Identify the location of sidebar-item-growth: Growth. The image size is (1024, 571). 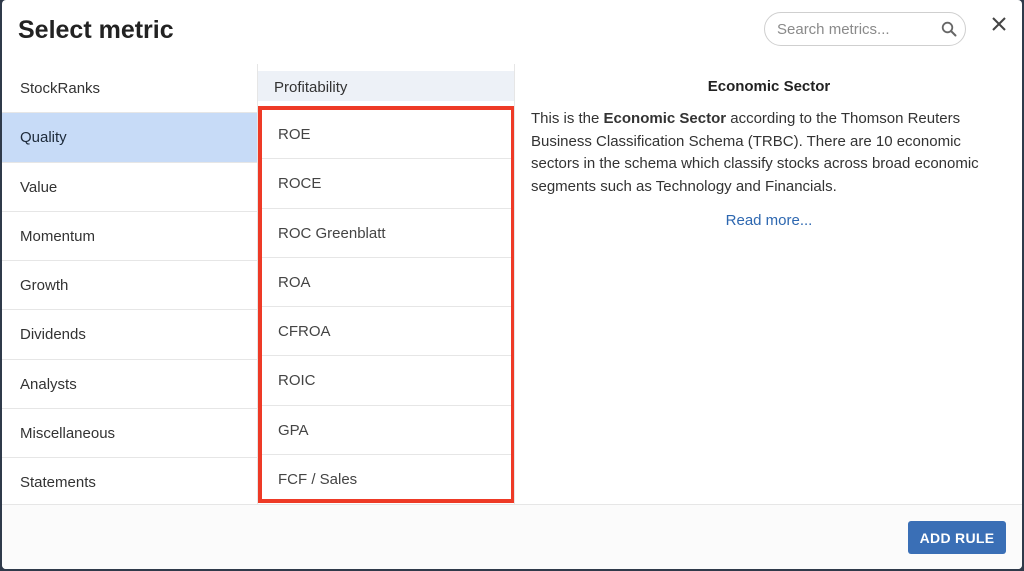
(129, 286).